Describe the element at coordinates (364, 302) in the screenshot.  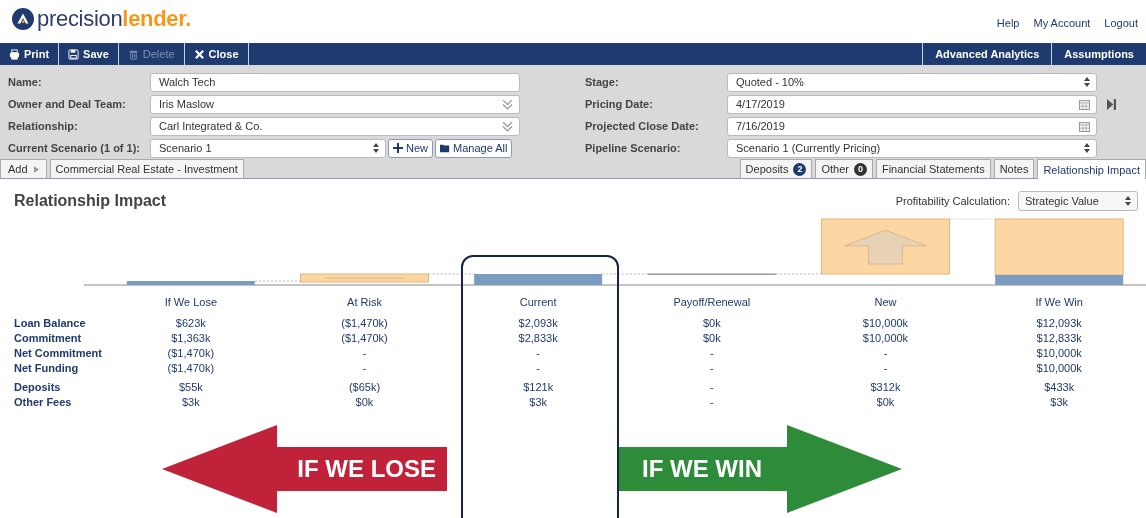
I see `column-header: At Risk` at that location.